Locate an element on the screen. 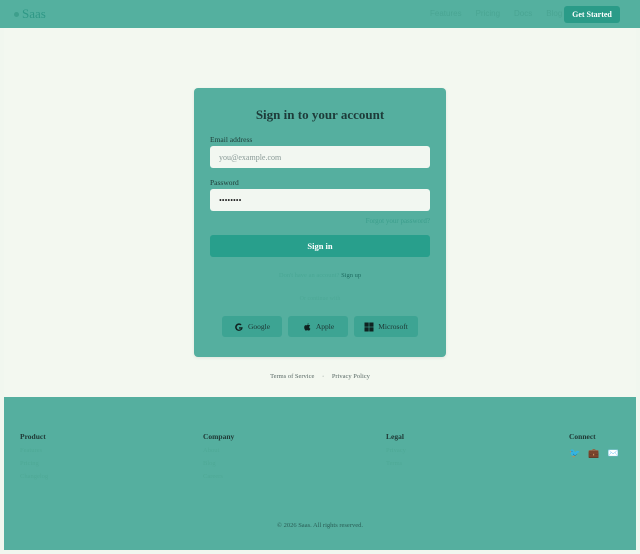 The height and width of the screenshot is (554, 640). forgot-password-link: Forgot your password? is located at coordinates (398, 221).